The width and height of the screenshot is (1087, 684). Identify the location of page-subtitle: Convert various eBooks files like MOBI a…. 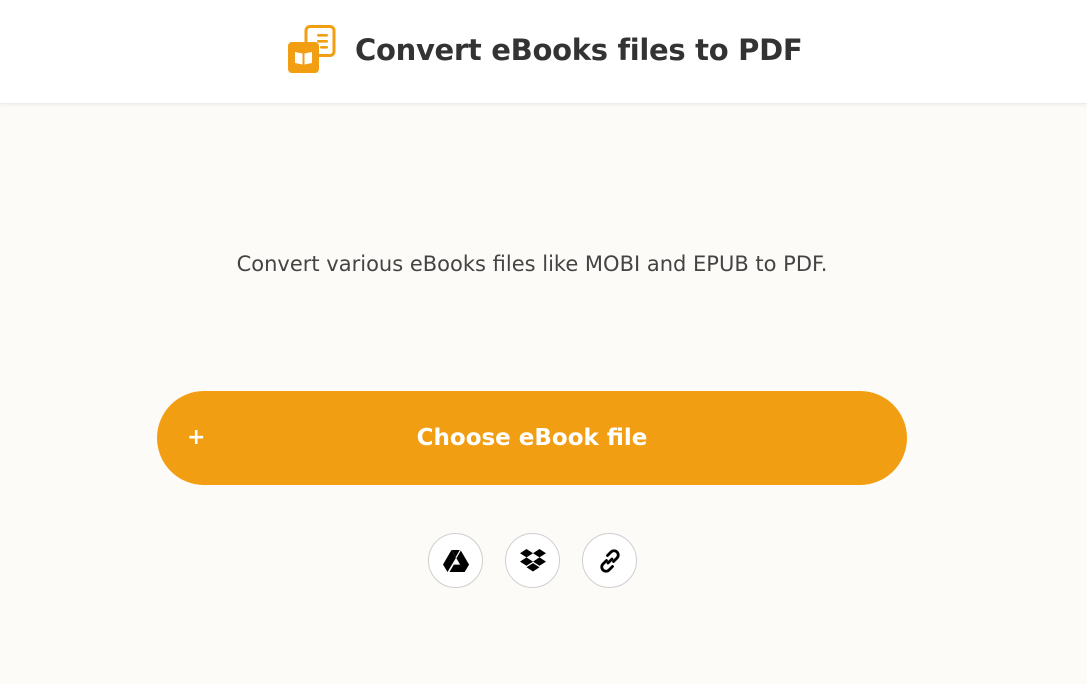
(532, 264).